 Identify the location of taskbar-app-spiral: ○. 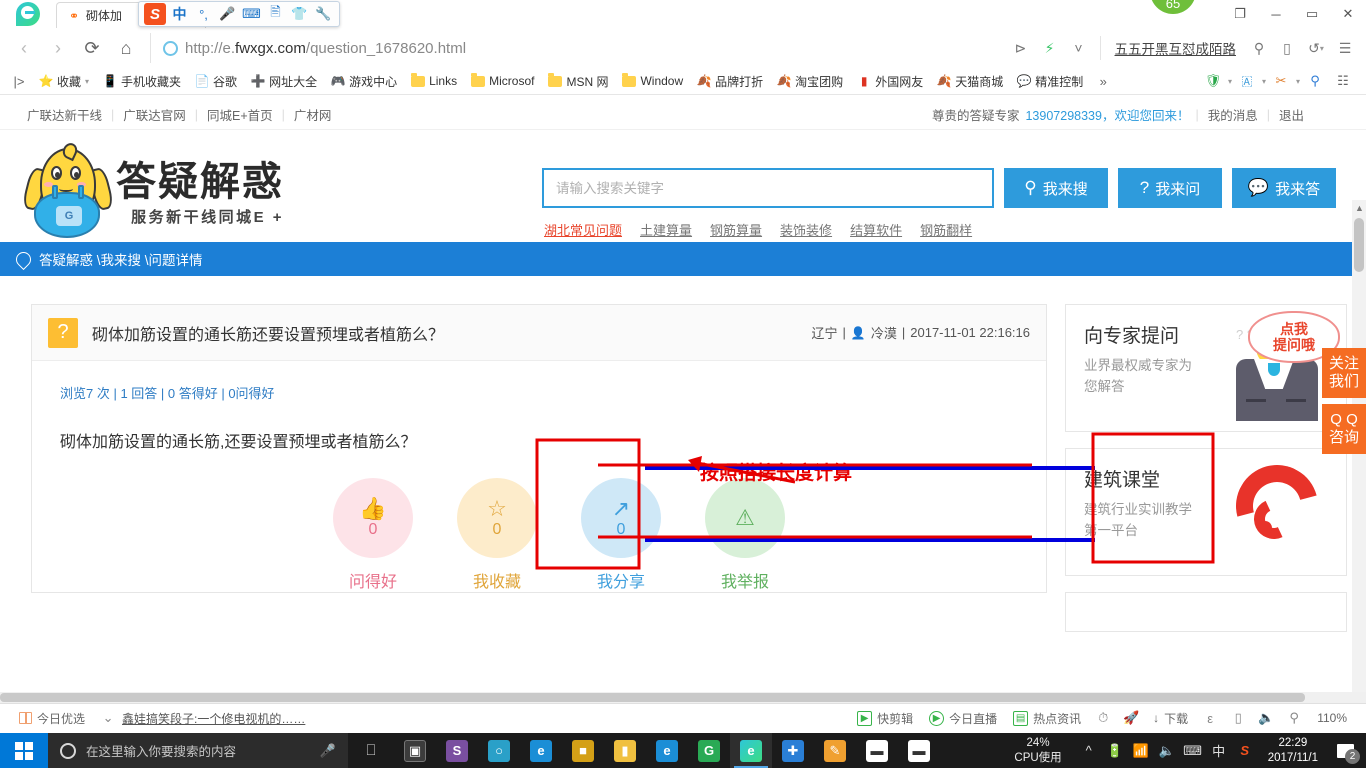
(499, 750).